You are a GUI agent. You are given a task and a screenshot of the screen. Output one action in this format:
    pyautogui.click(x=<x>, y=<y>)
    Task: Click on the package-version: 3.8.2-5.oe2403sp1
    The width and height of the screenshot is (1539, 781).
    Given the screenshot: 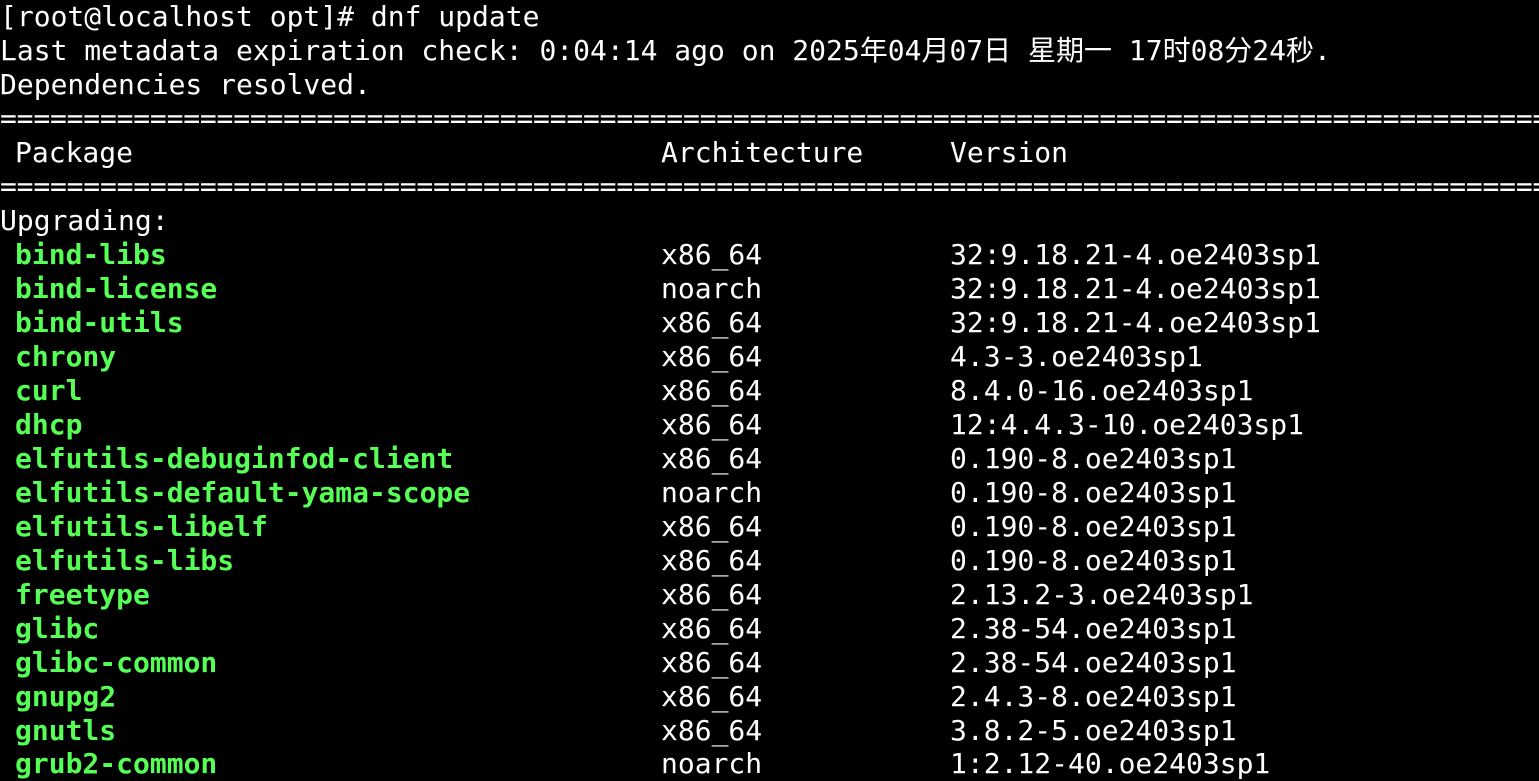 What is the action you would take?
    pyautogui.click(x=1093, y=730)
    